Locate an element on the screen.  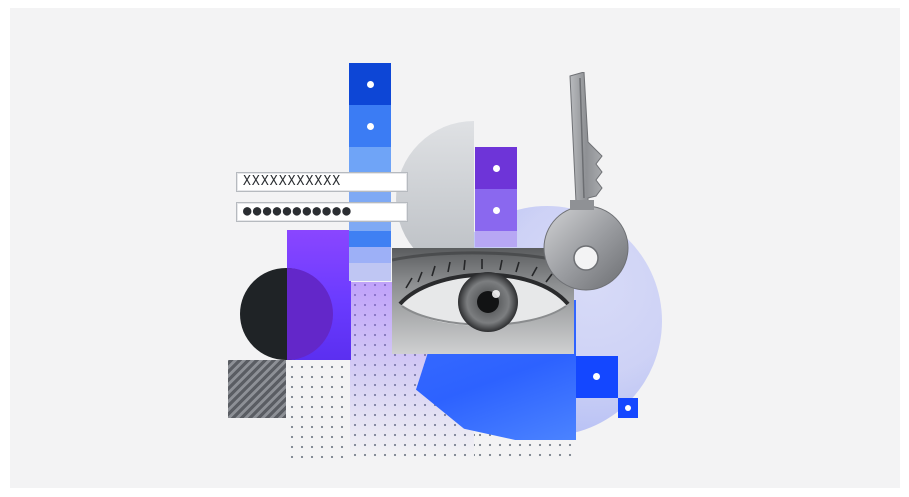
hatched-square is located at coordinates (257, 389).